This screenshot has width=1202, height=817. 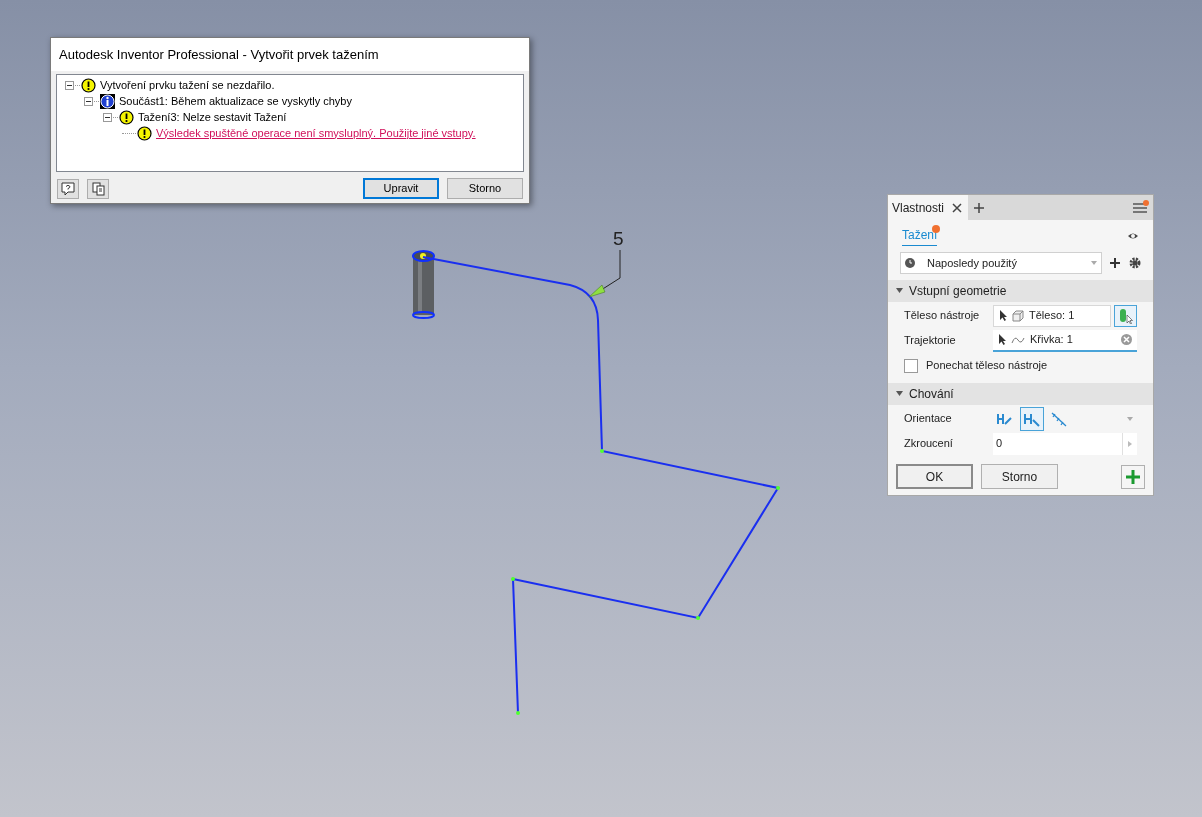 I want to click on spin-arrow-icon, so click(x=1130, y=443).